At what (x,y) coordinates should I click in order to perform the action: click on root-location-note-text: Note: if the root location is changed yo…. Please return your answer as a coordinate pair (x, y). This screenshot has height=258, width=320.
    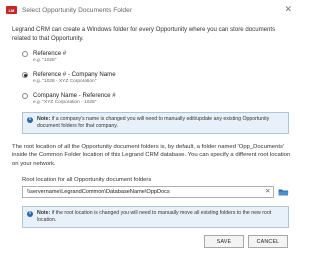
    Looking at the image, I should click on (160, 217).